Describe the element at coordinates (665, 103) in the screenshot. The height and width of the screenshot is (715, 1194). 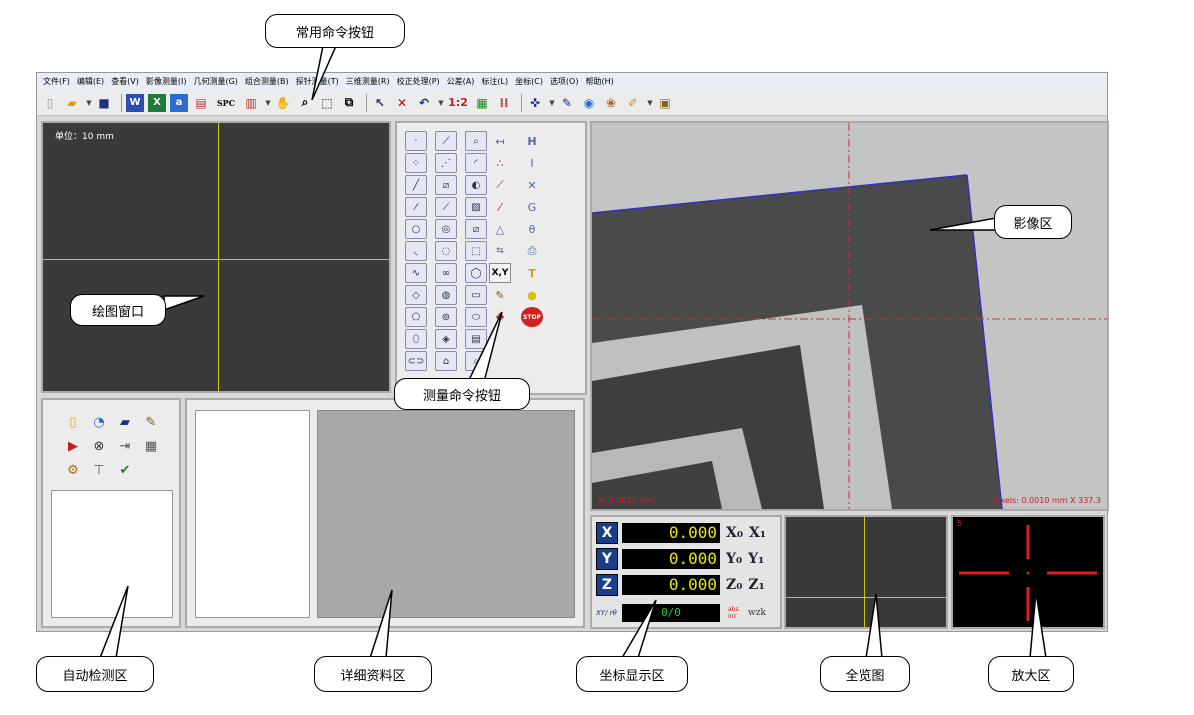
I see `image-icon: ▣` at that location.